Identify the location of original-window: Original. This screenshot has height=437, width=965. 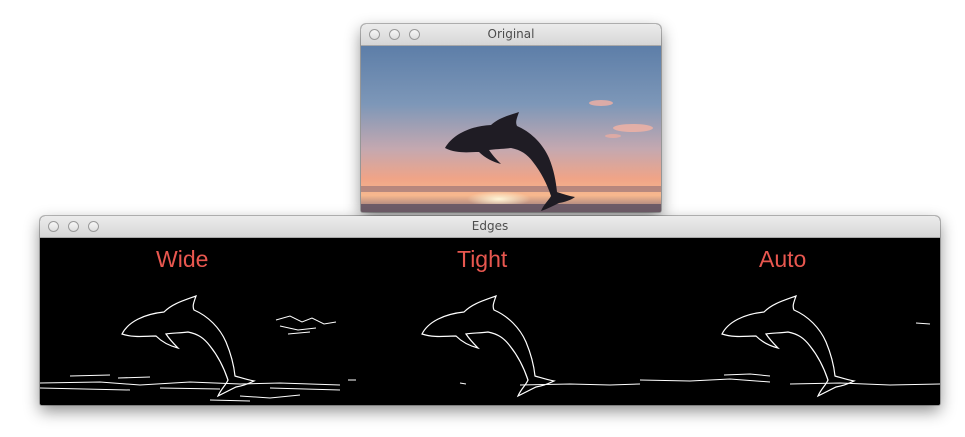
(511, 118).